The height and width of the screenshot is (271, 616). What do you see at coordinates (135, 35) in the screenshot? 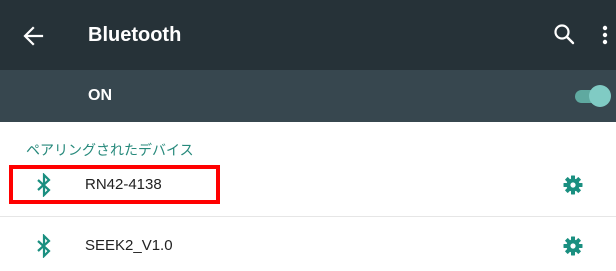
I see `page-title: Bluetooth` at bounding box center [135, 35].